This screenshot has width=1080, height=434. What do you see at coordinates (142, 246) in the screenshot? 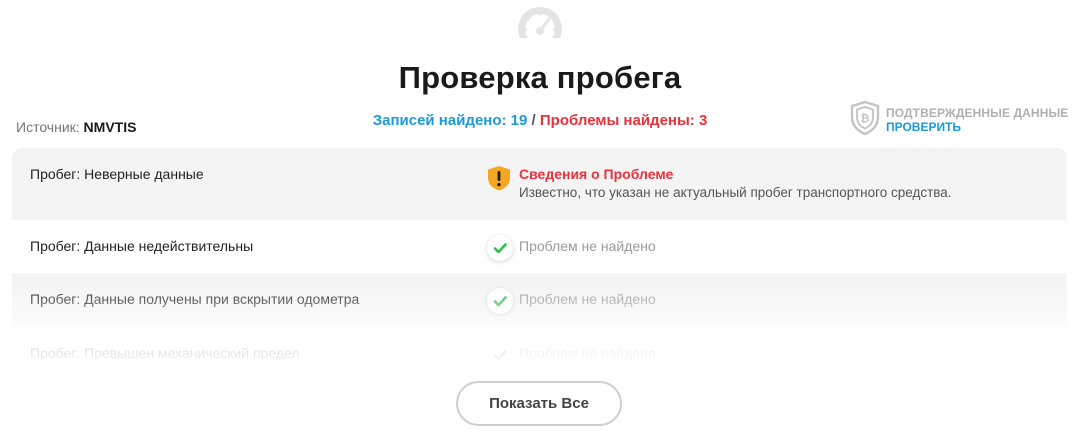
I see `check-label: Пробег: Данные недействительны` at bounding box center [142, 246].